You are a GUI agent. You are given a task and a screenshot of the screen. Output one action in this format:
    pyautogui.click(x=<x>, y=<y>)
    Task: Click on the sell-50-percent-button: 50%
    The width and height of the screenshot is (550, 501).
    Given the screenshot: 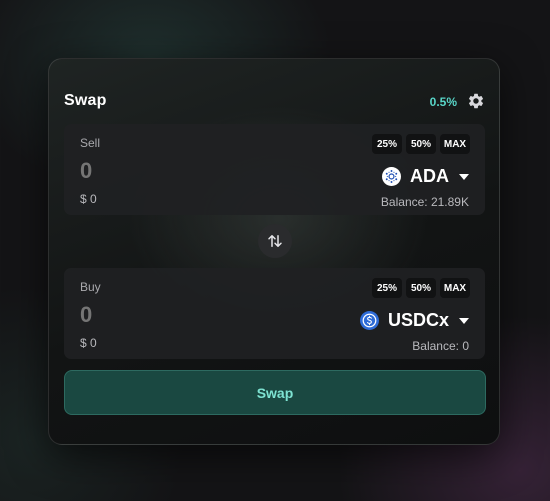 What is the action you would take?
    pyautogui.click(x=421, y=144)
    